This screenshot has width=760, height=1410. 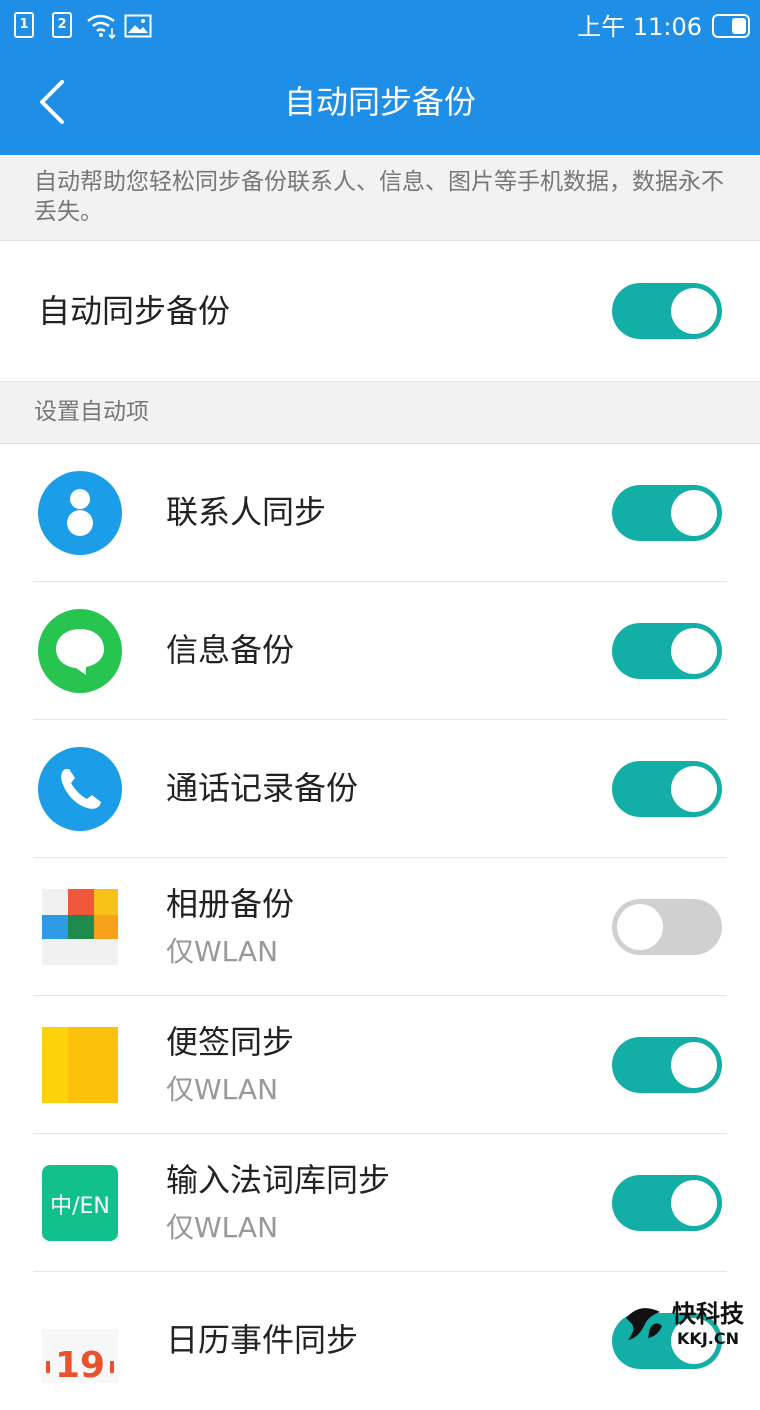 What do you see at coordinates (380, 1203) in the screenshot?
I see `list-item-input-method: 中/EN 输入法词库同步 仅WLAN` at bounding box center [380, 1203].